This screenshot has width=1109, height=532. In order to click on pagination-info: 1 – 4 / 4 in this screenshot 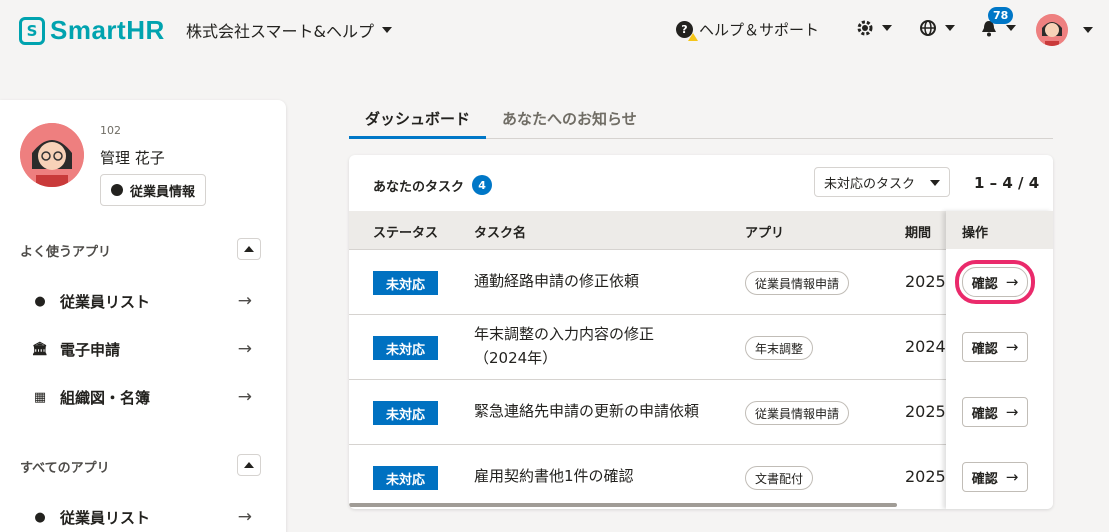, I will do `click(1007, 183)`.